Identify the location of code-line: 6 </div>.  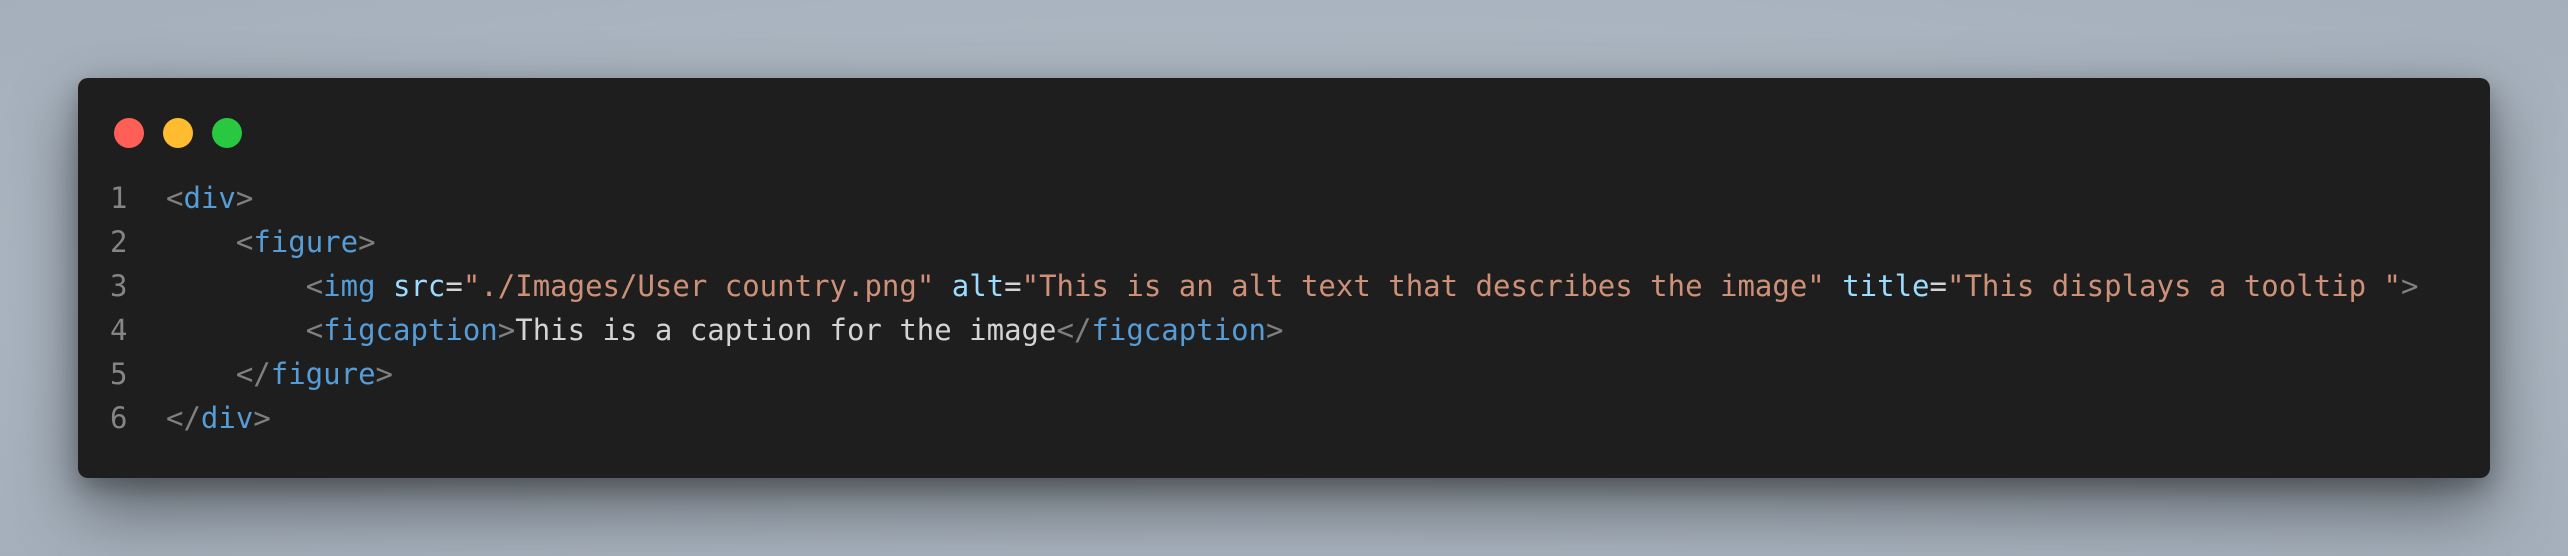
(1284, 418).